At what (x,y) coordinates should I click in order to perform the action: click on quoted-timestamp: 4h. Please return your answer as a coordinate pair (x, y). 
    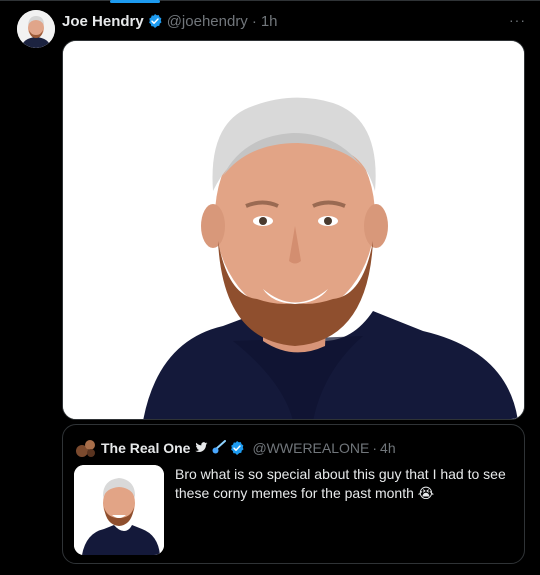
    Looking at the image, I should click on (388, 448).